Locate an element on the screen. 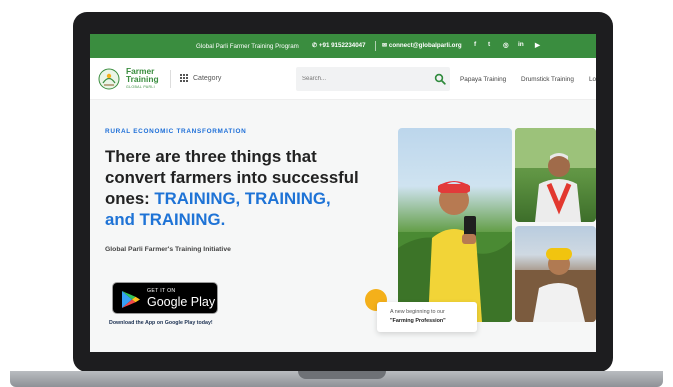  facebook-icon: f is located at coordinates (475, 44).